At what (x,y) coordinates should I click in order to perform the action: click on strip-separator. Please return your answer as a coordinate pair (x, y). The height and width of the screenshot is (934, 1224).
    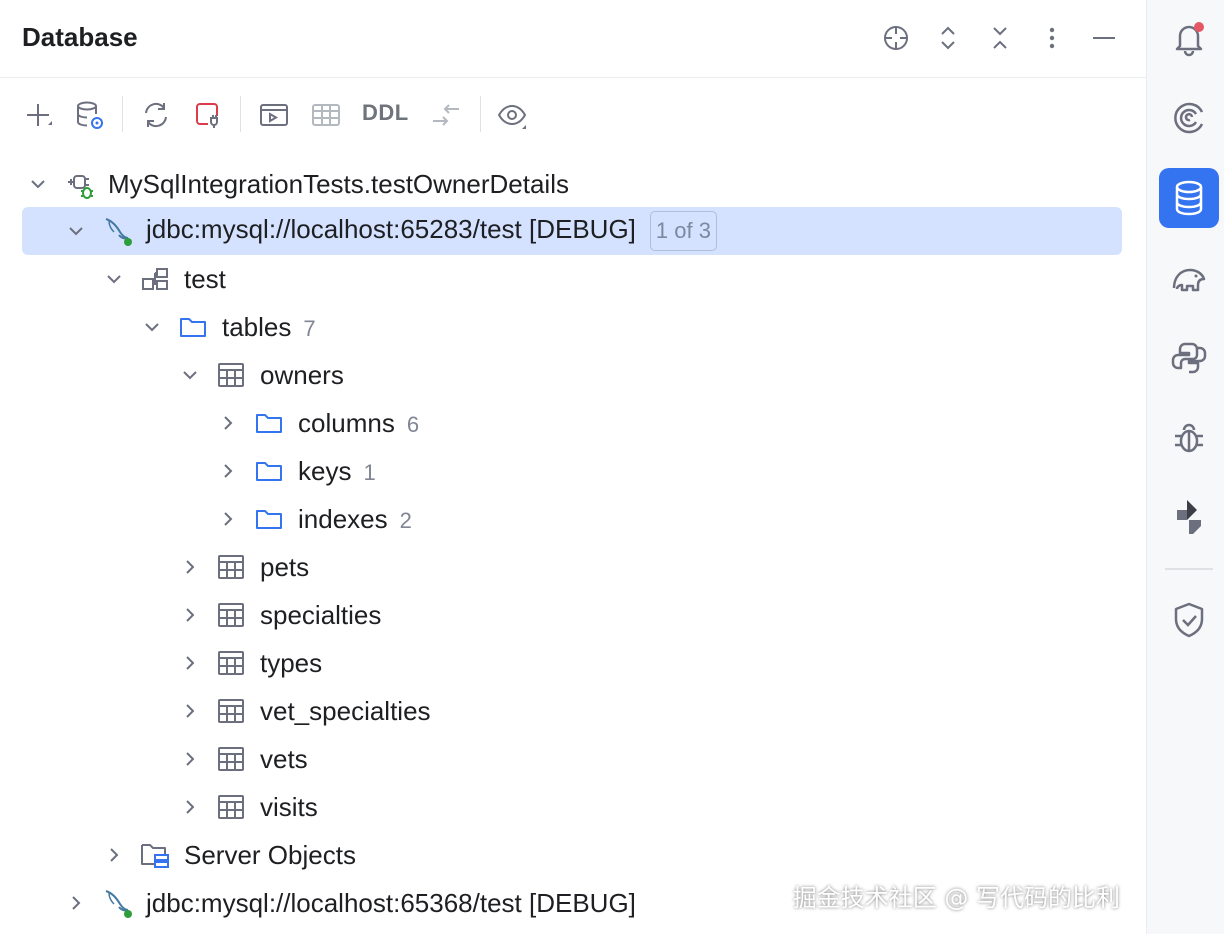
    Looking at the image, I should click on (1189, 569).